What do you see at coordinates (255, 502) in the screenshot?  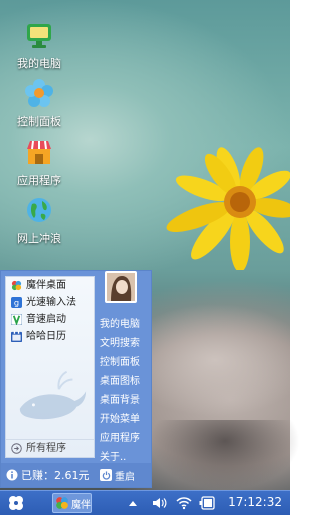 I see `taskbar-clock: 17:12:32` at bounding box center [255, 502].